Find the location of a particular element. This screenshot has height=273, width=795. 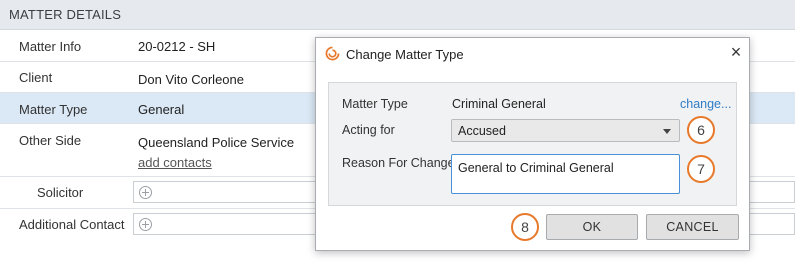

client-label: Client is located at coordinates (36, 77).